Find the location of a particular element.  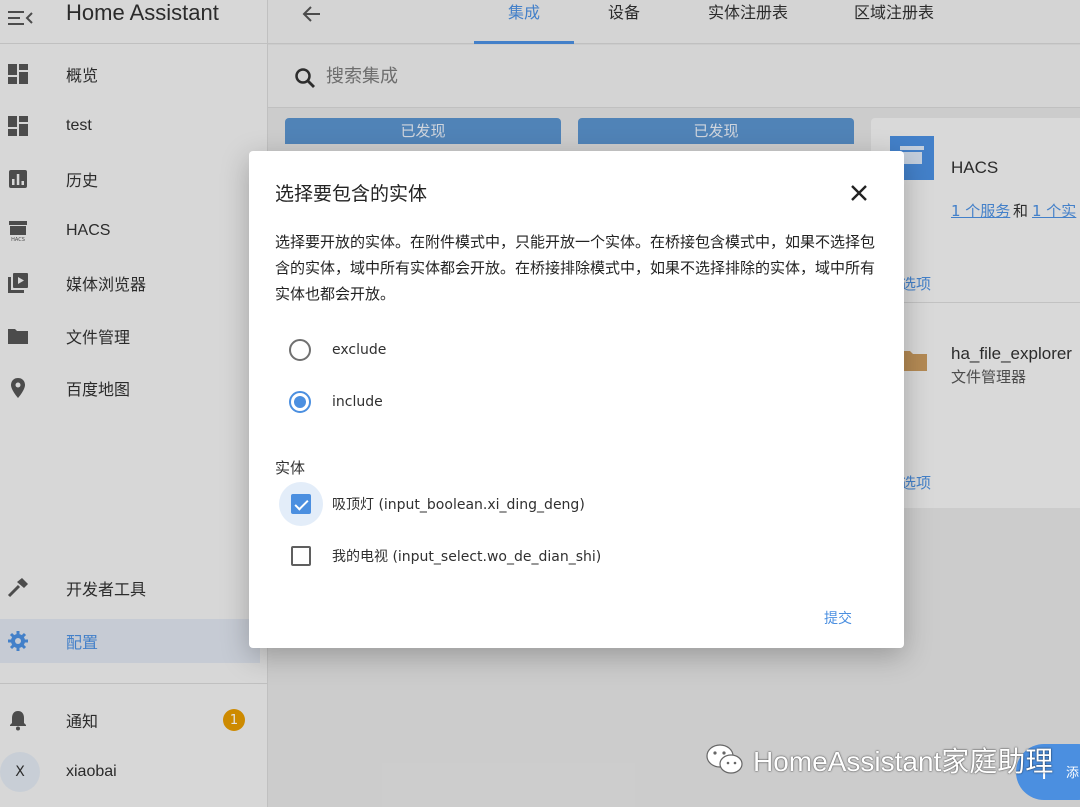

fab-label: 添 is located at coordinates (1073, 773).